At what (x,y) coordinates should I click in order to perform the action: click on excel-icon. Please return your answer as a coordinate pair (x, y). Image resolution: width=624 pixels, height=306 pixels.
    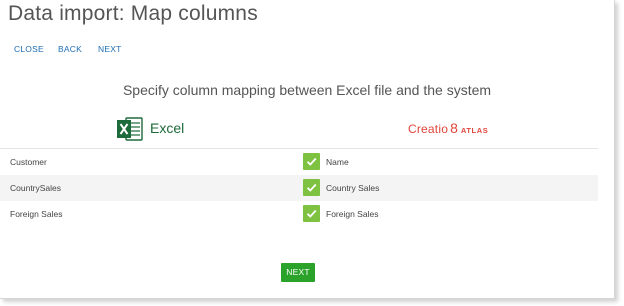
    Looking at the image, I should click on (130, 129).